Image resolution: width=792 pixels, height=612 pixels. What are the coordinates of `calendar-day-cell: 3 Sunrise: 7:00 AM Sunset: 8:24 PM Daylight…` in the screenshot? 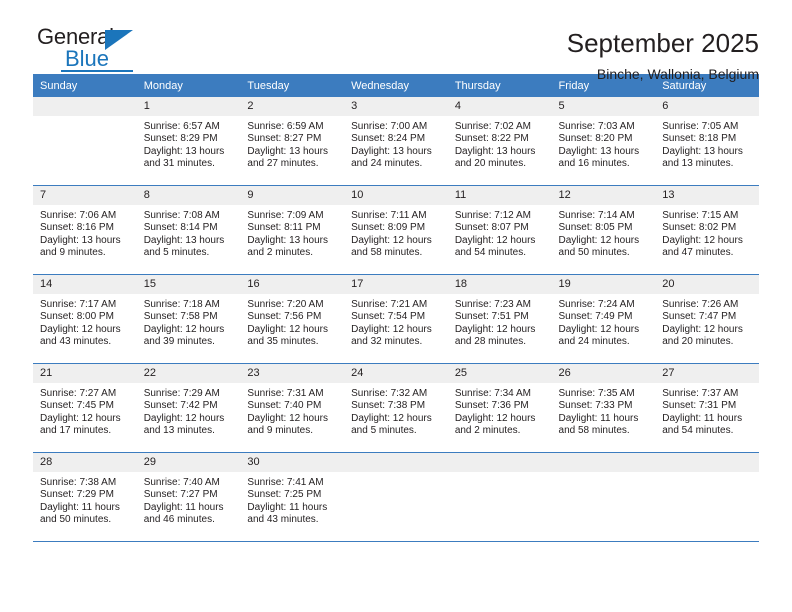 It's located at (396, 141).